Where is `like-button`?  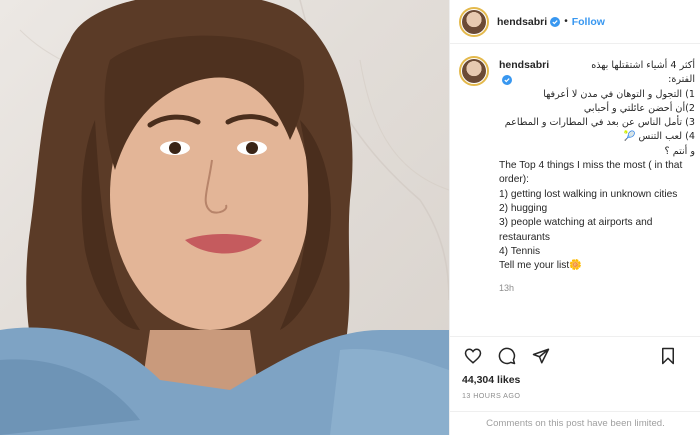 like-button is located at coordinates (473, 356).